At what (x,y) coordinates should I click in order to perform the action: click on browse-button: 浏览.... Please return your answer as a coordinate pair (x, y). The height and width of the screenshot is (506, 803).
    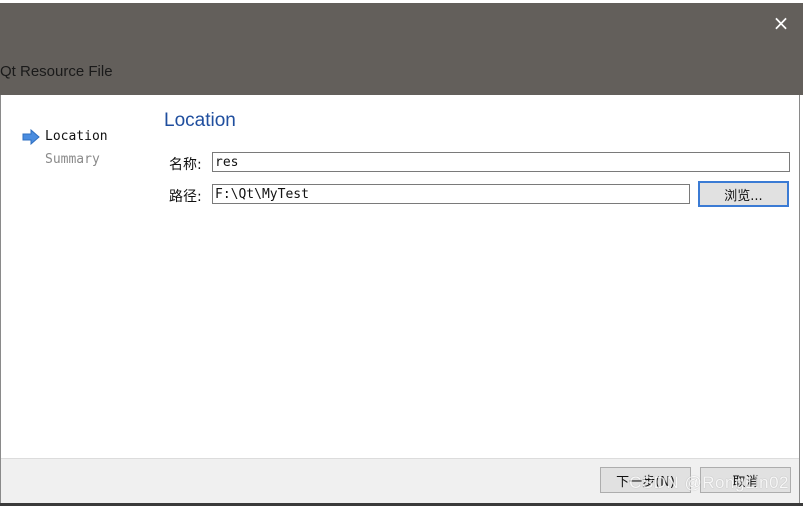
    Looking at the image, I should click on (743, 194).